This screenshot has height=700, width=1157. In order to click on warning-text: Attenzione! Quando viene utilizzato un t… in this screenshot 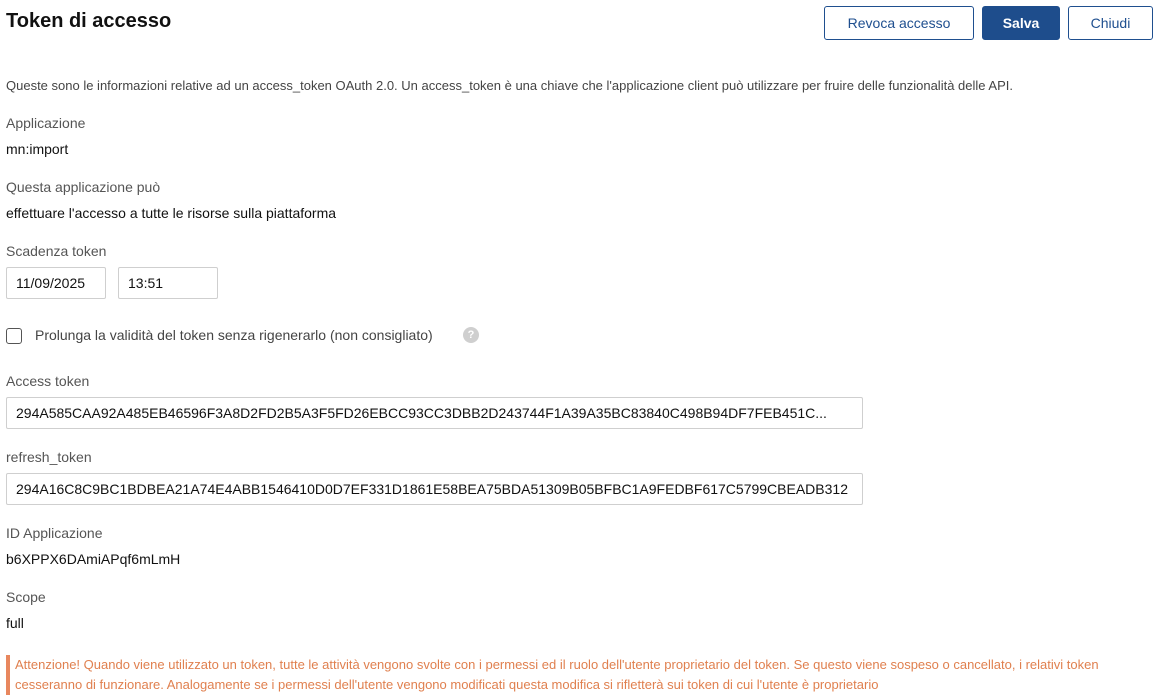, I will do `click(576, 675)`.